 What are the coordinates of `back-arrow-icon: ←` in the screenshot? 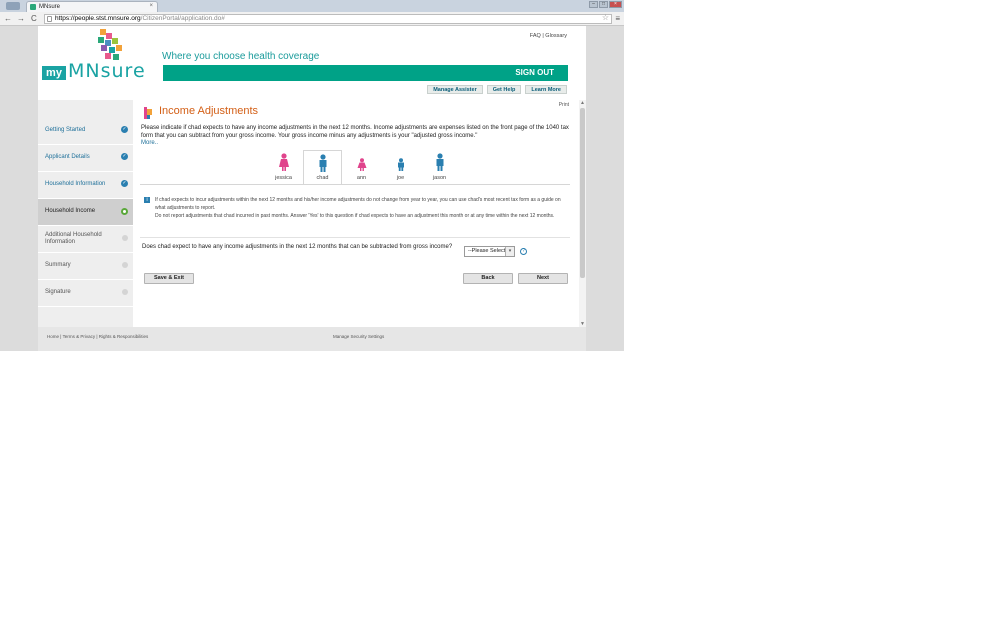 It's located at (8, 18).